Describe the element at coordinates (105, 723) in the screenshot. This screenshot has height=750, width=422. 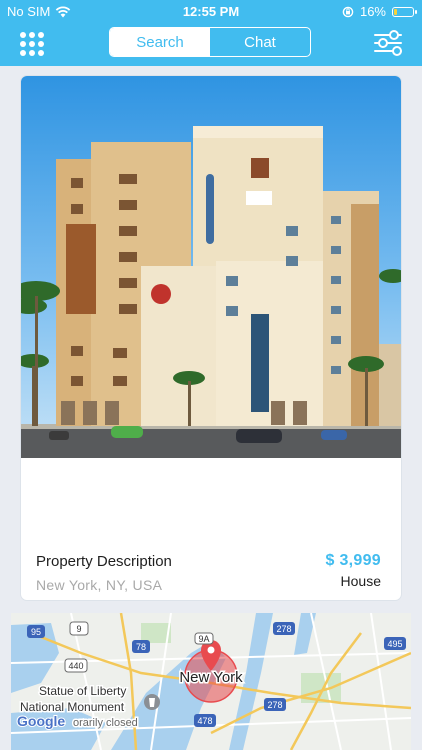
I see `map-poi-status: orarily closed` at that location.